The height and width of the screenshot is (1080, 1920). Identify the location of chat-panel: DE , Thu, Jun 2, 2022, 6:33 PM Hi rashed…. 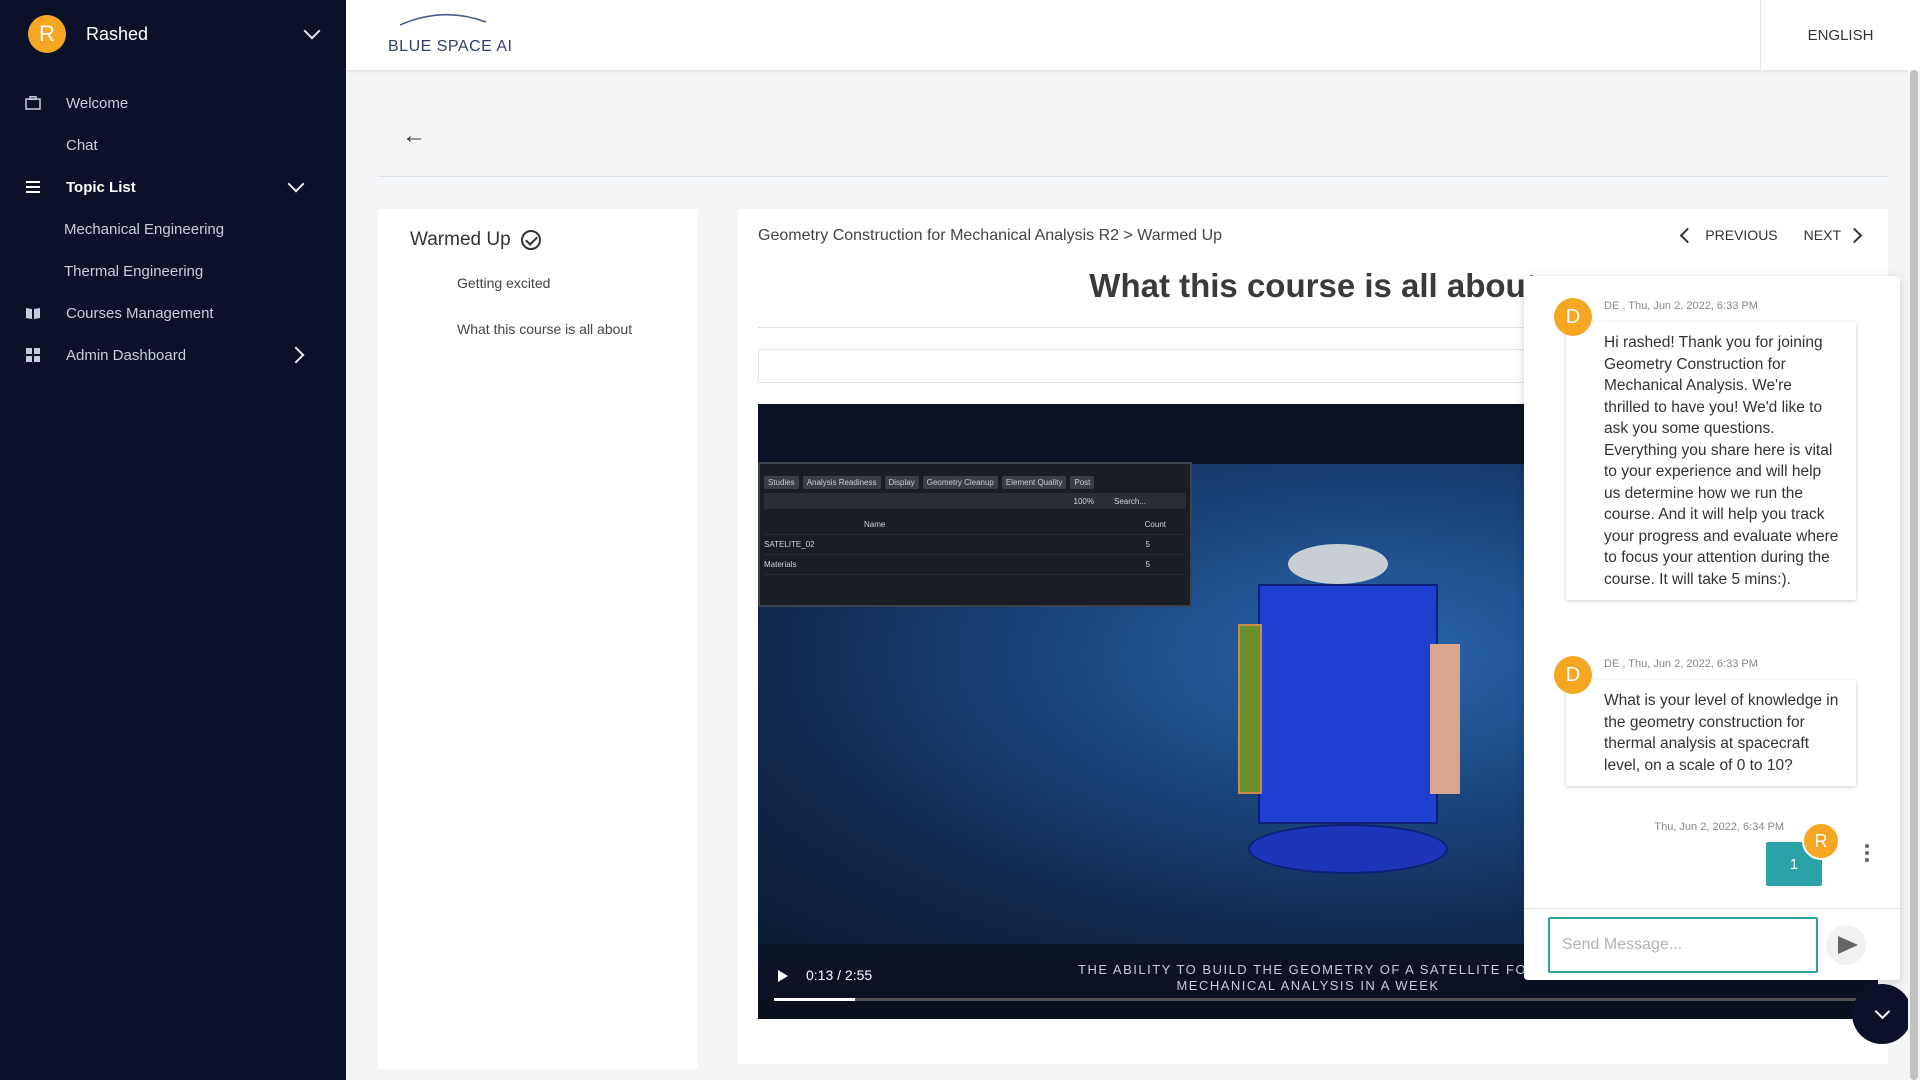
(1712, 628).